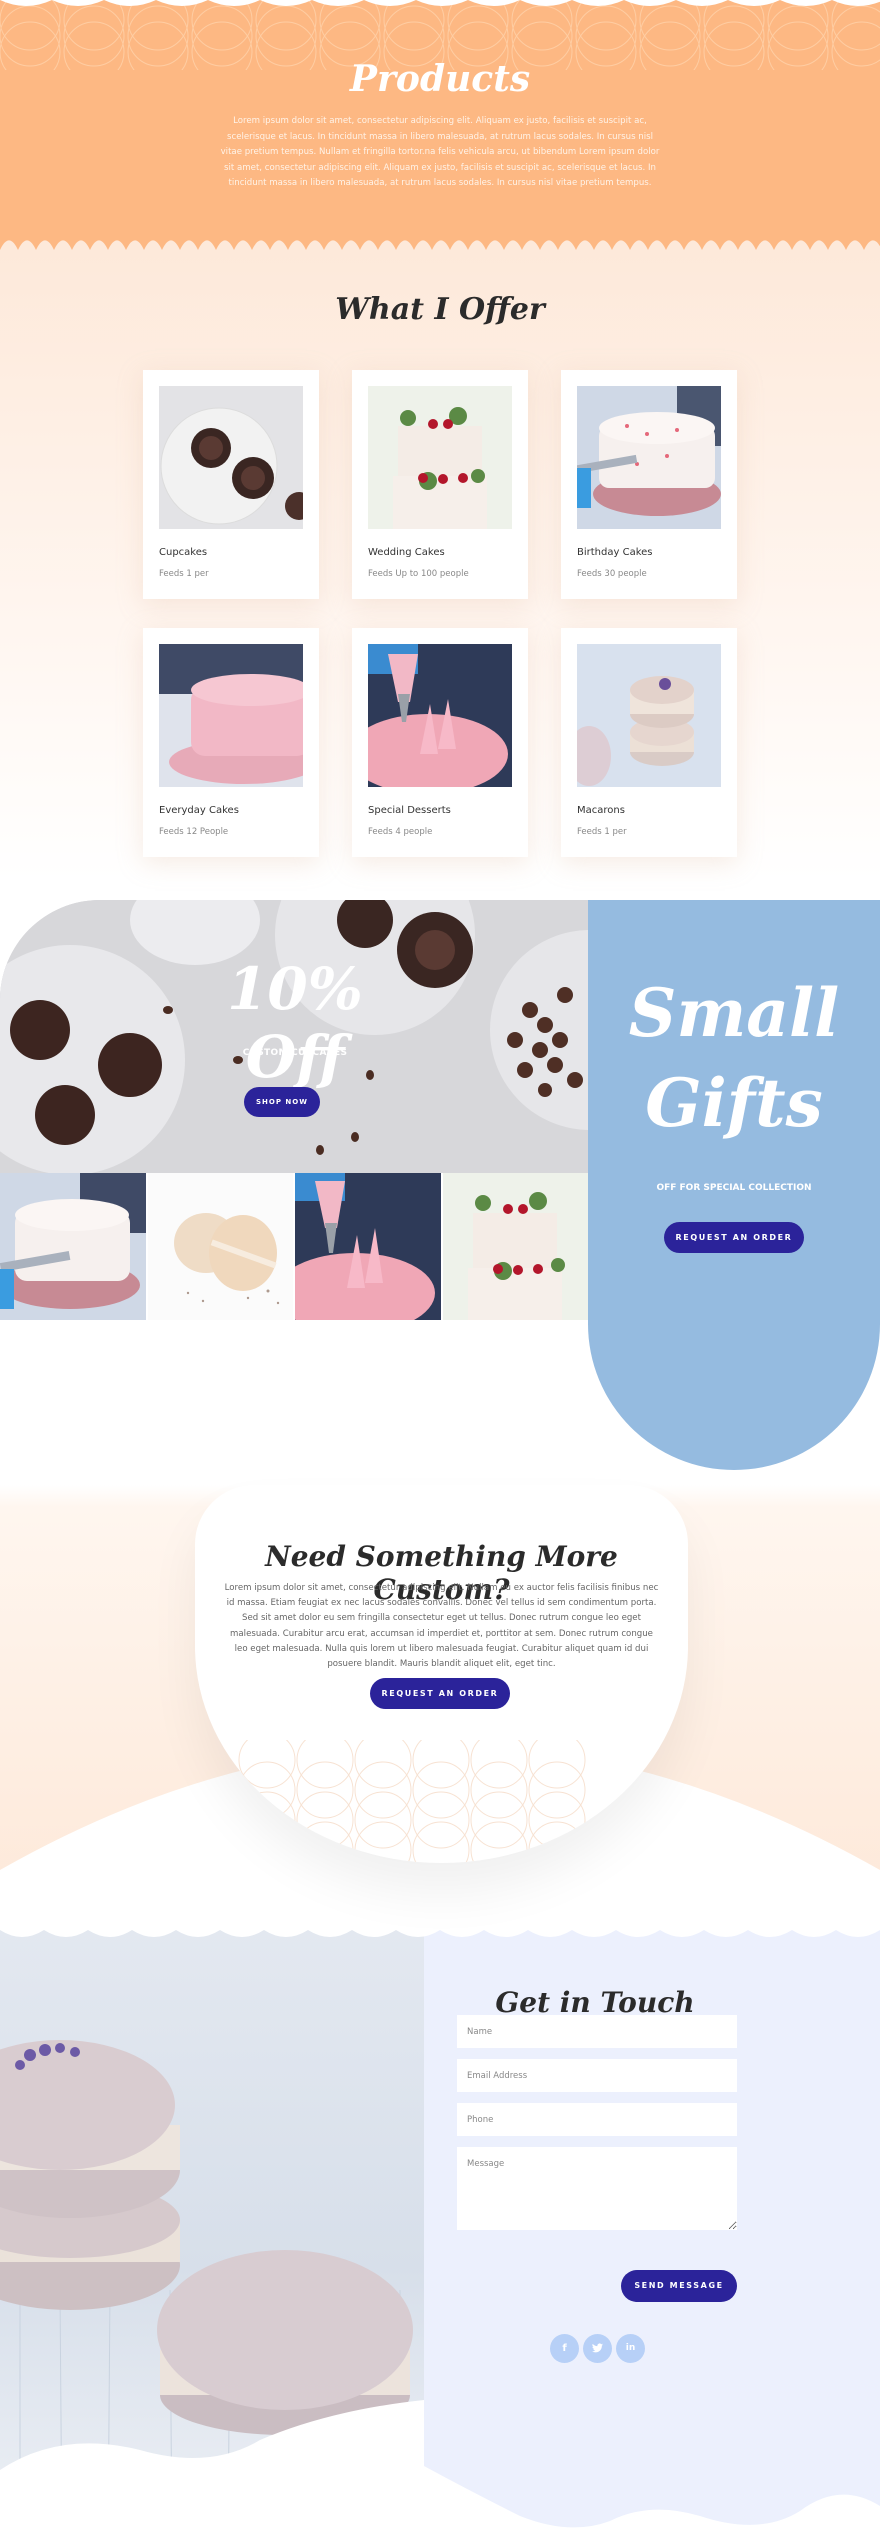 This screenshot has height=2546, width=880. What do you see at coordinates (615, 552) in the screenshot?
I see `product-name: Birthday Cakes` at bounding box center [615, 552].